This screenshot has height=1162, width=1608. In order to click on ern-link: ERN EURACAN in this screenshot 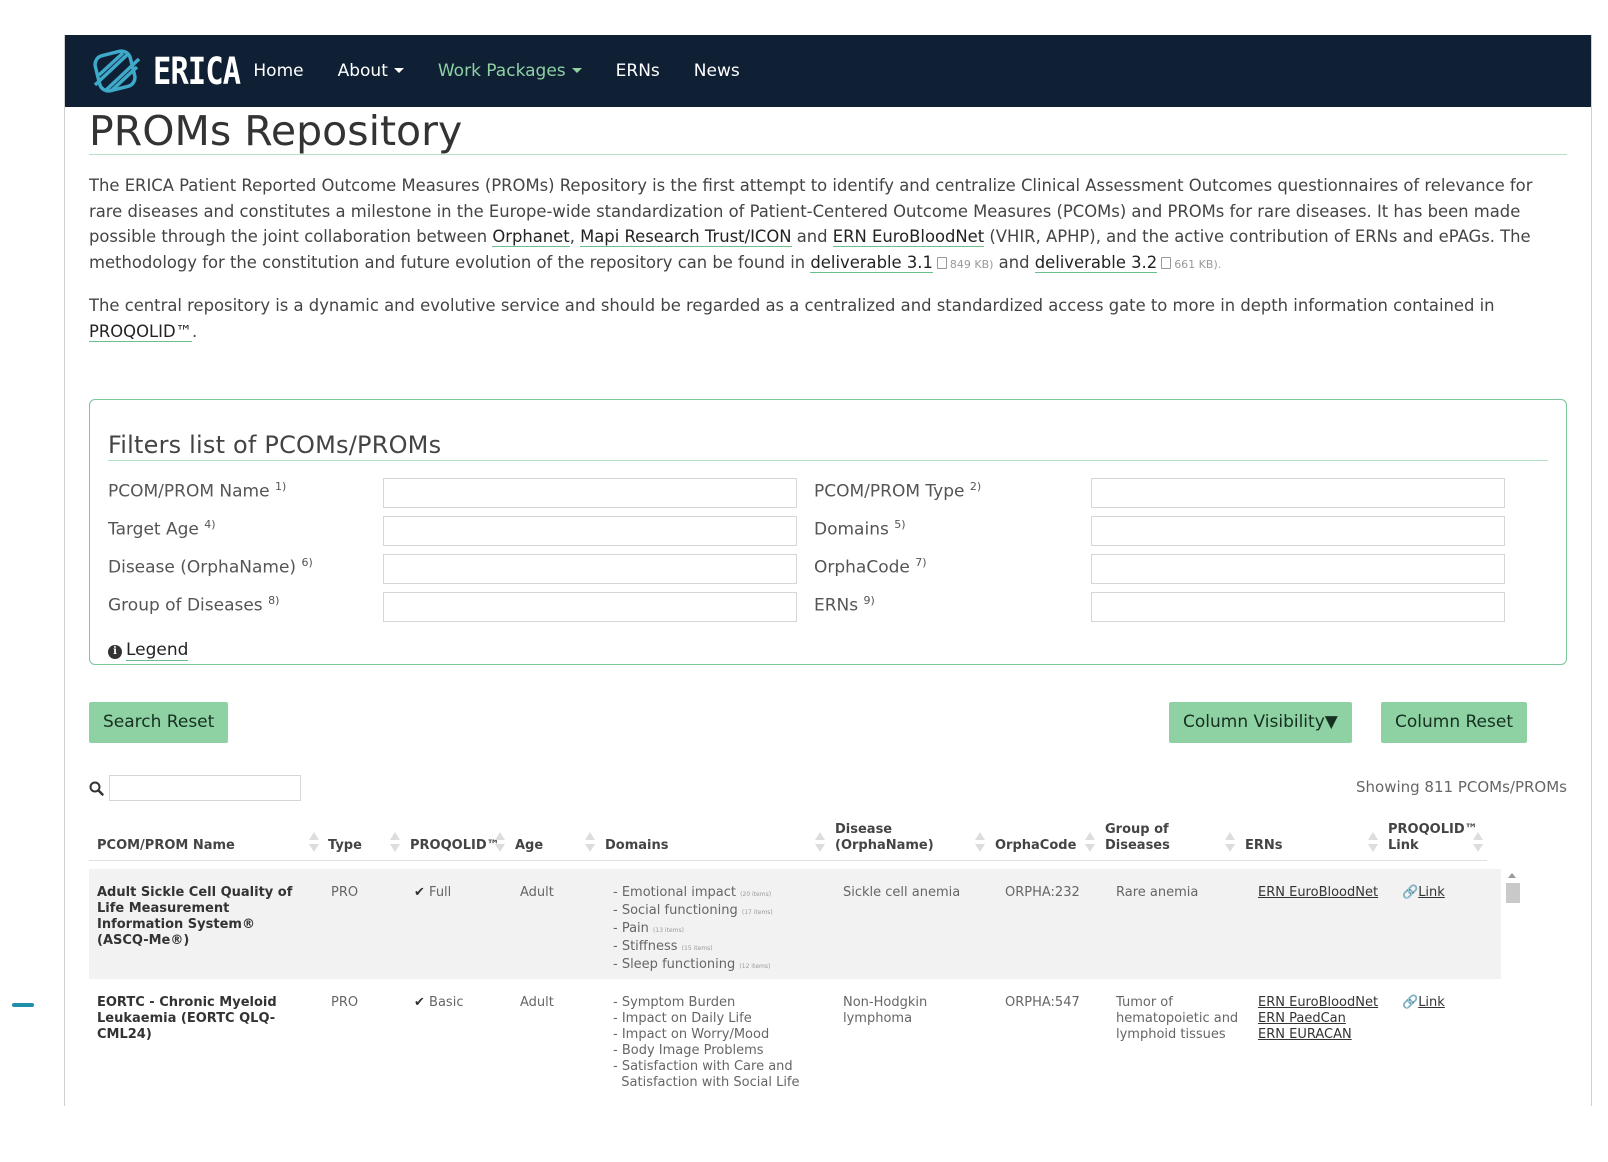, I will do `click(1318, 1035)`.